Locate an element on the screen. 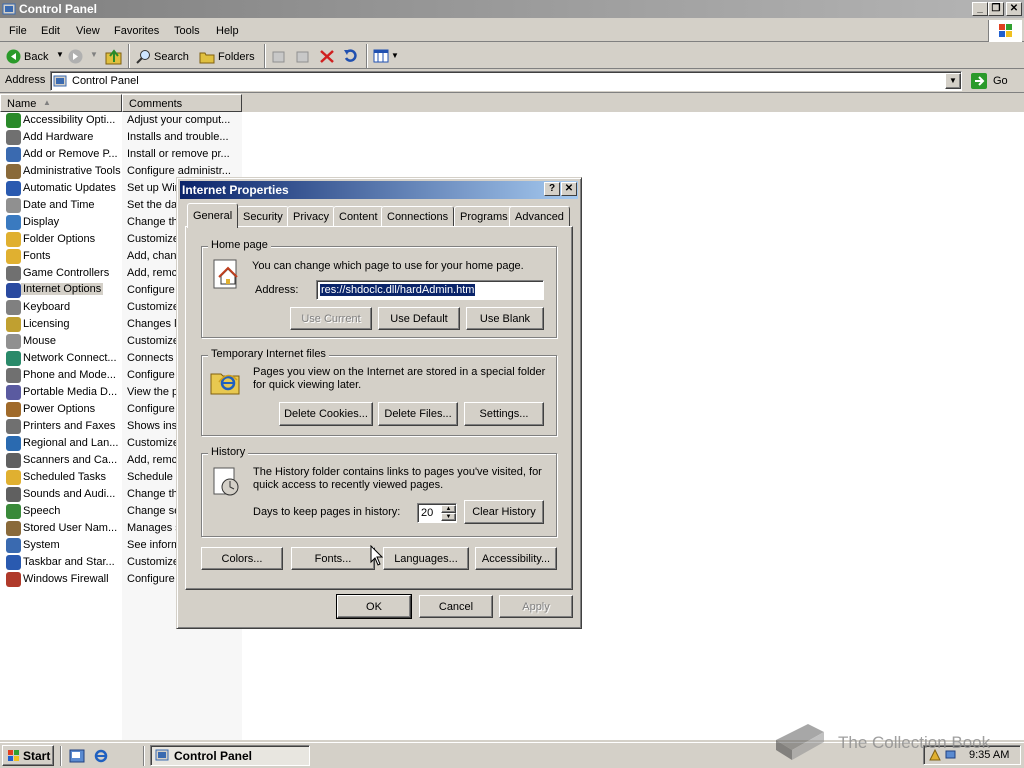 The height and width of the screenshot is (768, 1024). homepage-address-input: res://shdoclc.dll/hardAdmin.htm is located at coordinates (430, 290).